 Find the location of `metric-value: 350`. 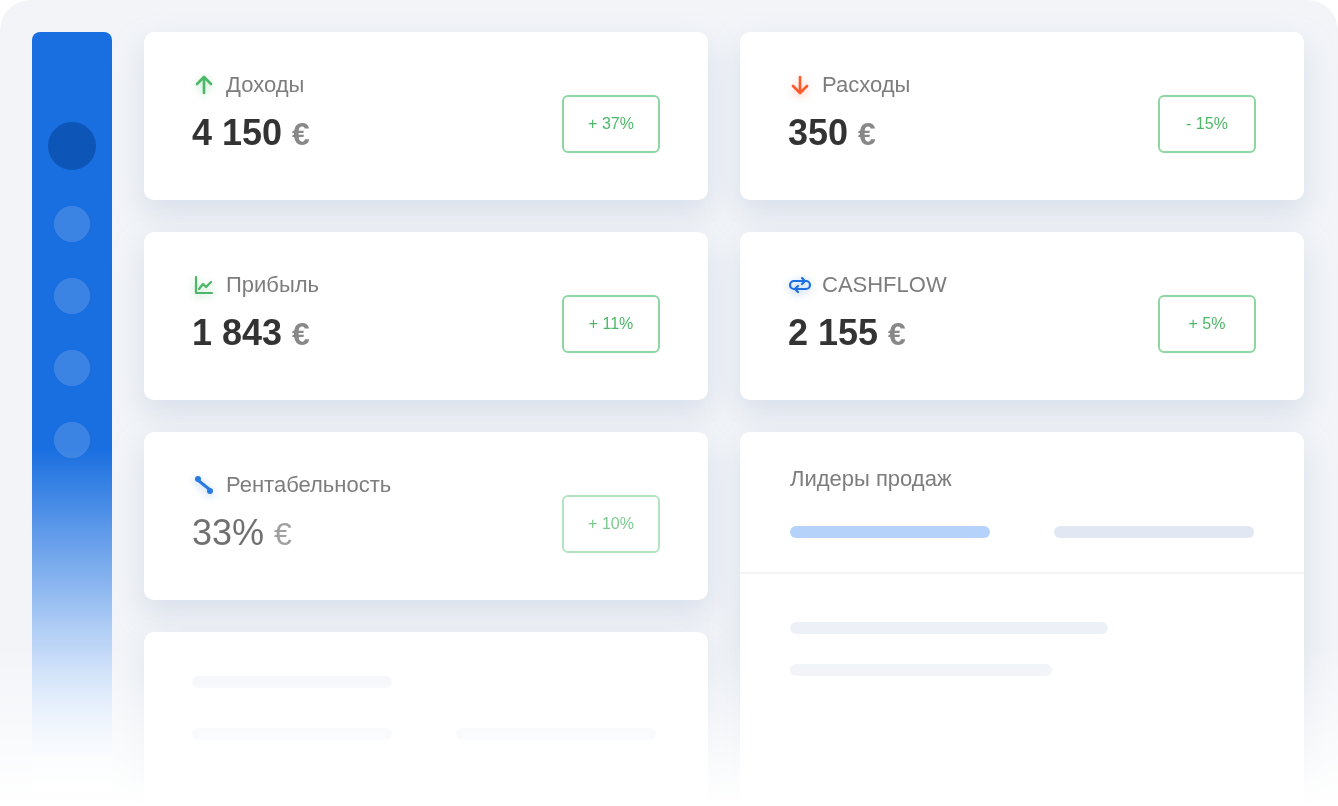

metric-value: 350 is located at coordinates (818, 133).